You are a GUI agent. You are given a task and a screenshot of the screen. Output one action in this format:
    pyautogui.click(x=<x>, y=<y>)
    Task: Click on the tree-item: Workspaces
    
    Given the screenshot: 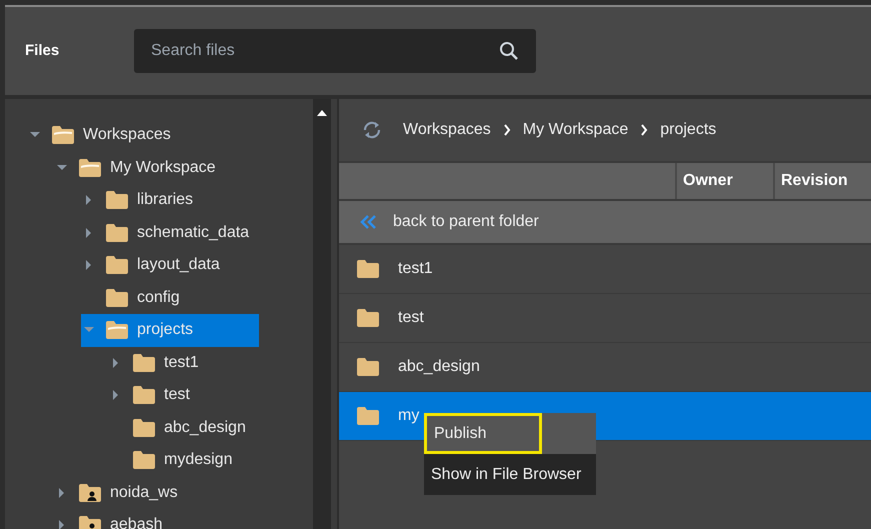 What is the action you would take?
    pyautogui.click(x=132, y=135)
    